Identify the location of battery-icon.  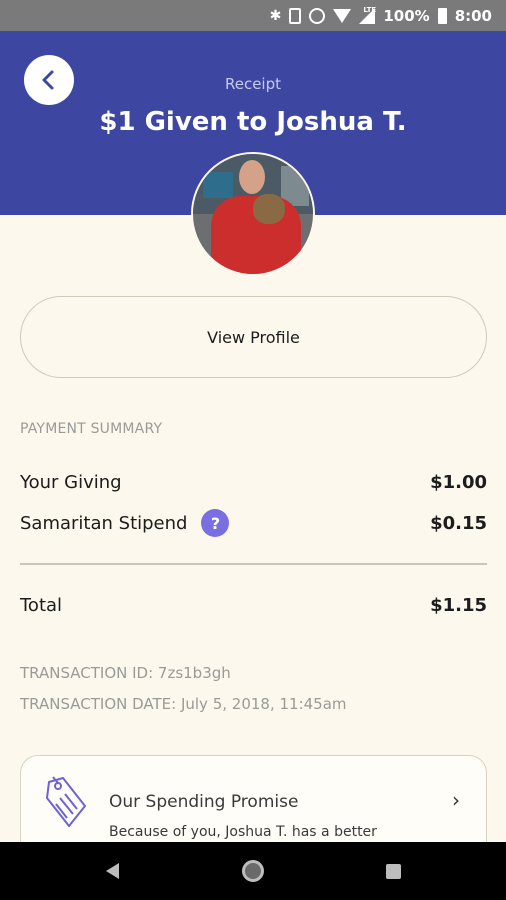
(442, 15).